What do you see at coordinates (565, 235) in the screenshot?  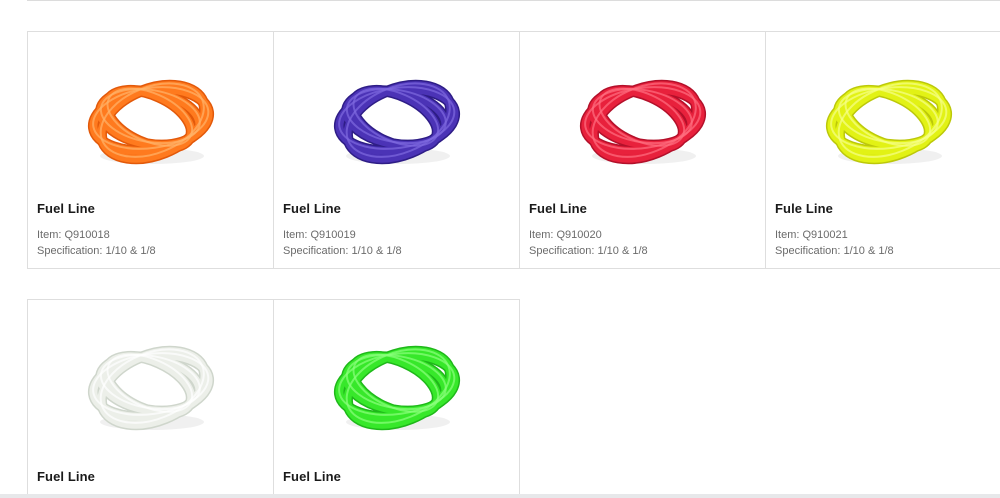 I see `product-item-number: Item: Q910020` at bounding box center [565, 235].